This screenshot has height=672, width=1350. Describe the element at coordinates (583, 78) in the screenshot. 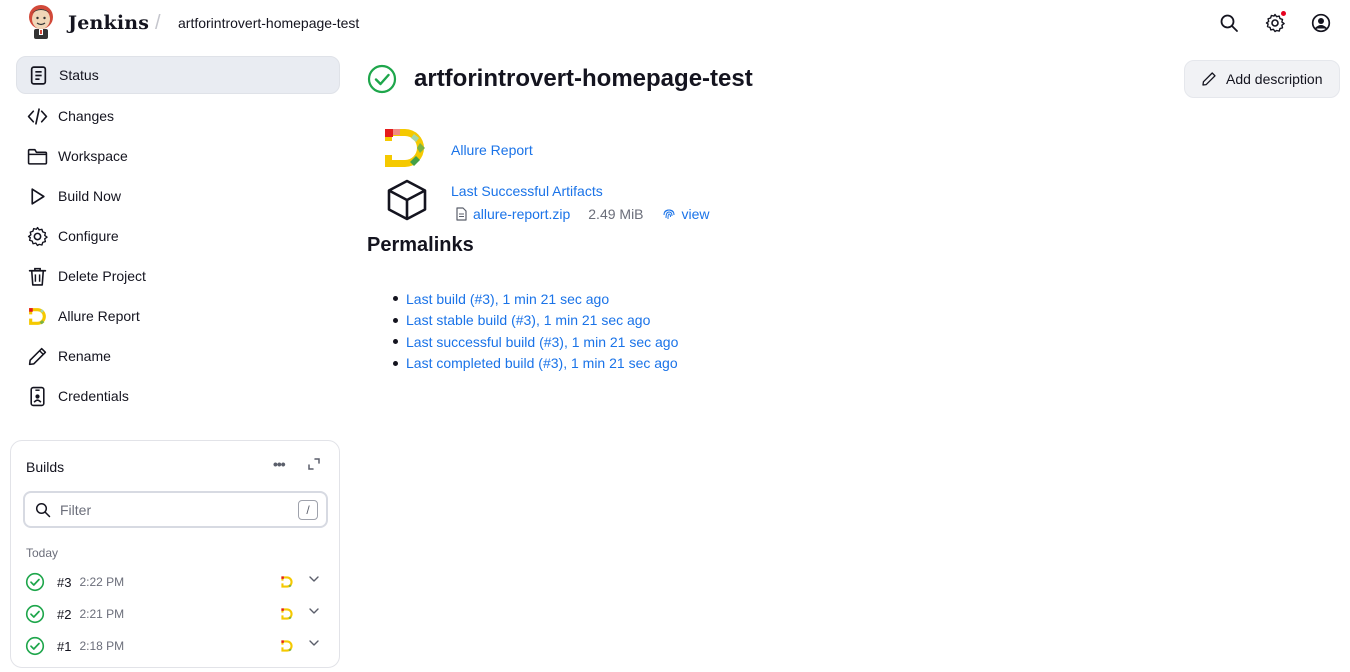

I see `page-title: artforintrovert-homepage-test` at that location.